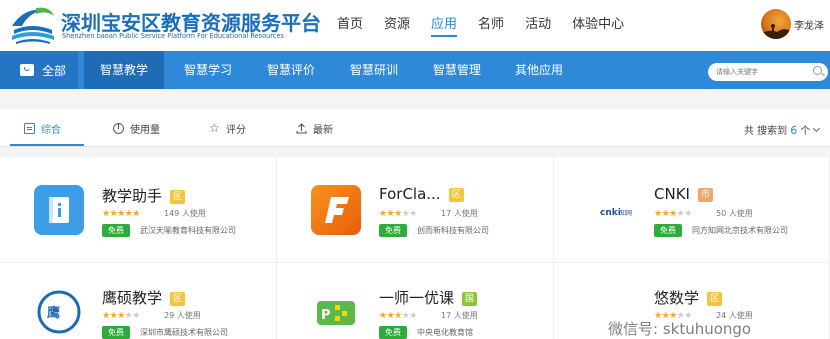 The height and width of the screenshot is (339, 830). I want to click on wechat-watermark: 微信号: sktuhuongo, so click(680, 329).